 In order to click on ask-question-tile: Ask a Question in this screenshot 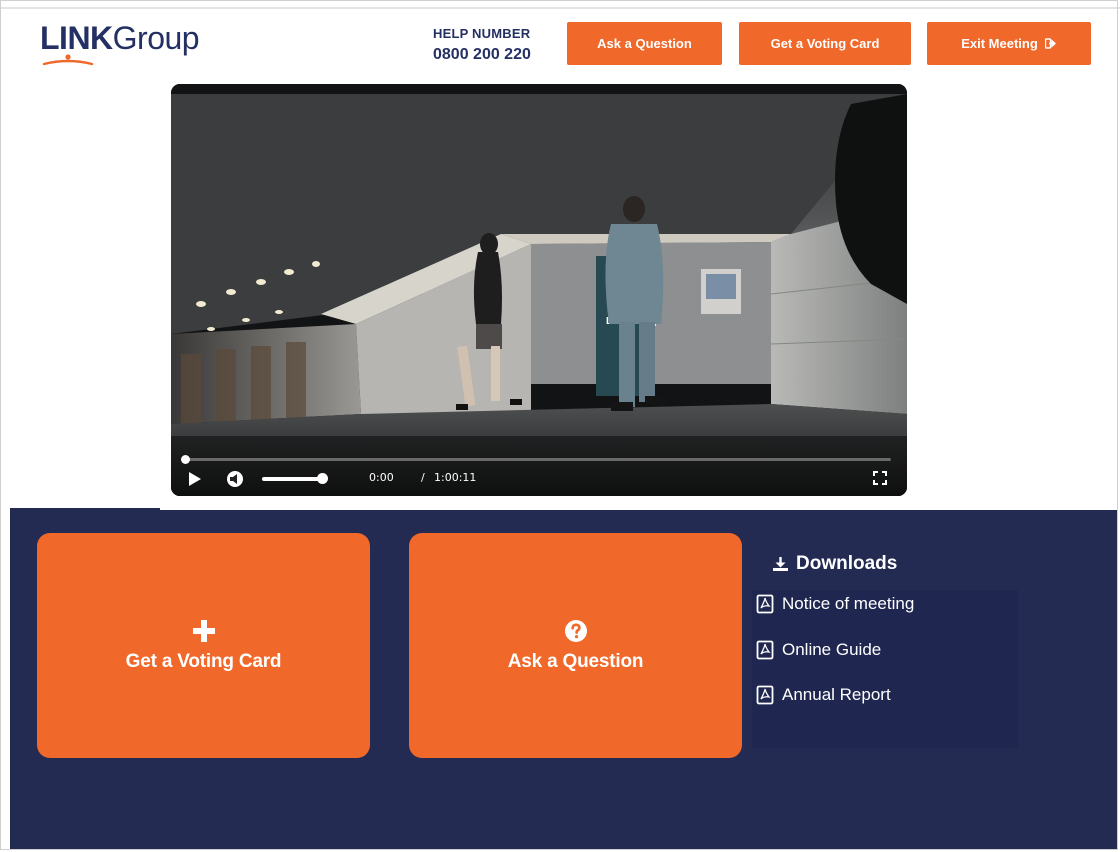, I will do `click(575, 645)`.